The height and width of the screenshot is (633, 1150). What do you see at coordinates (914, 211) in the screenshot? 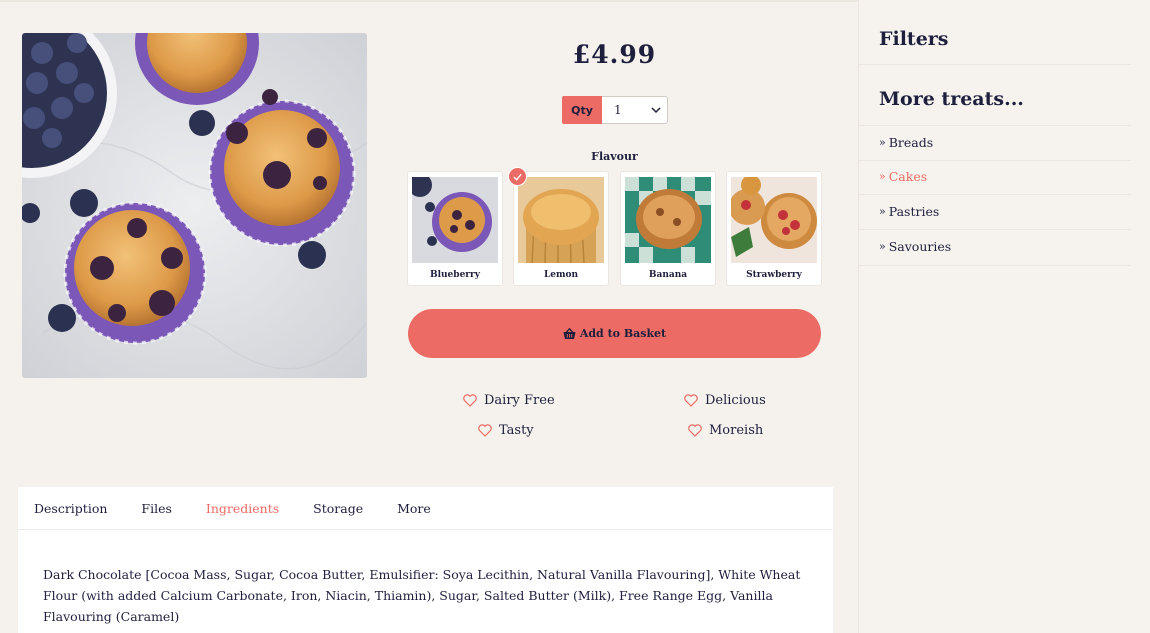
I see `sidebar-link-label: Pastries` at bounding box center [914, 211].